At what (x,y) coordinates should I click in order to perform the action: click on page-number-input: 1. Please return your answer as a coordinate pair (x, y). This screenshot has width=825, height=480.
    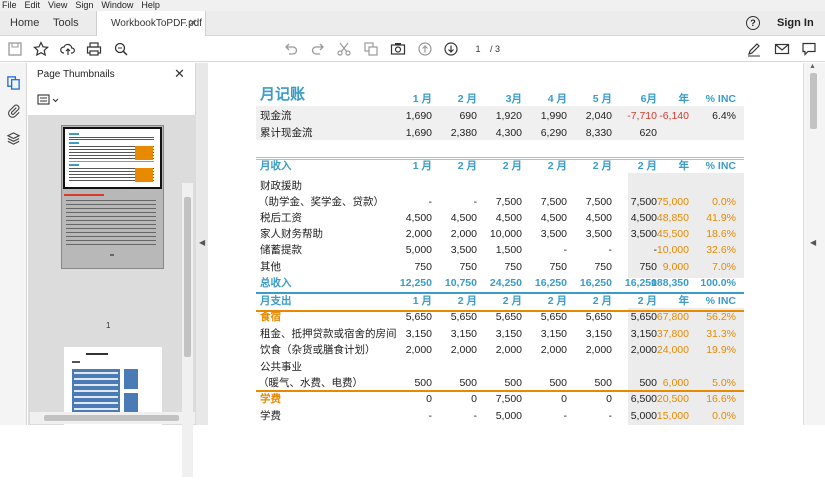
    Looking at the image, I should click on (478, 49).